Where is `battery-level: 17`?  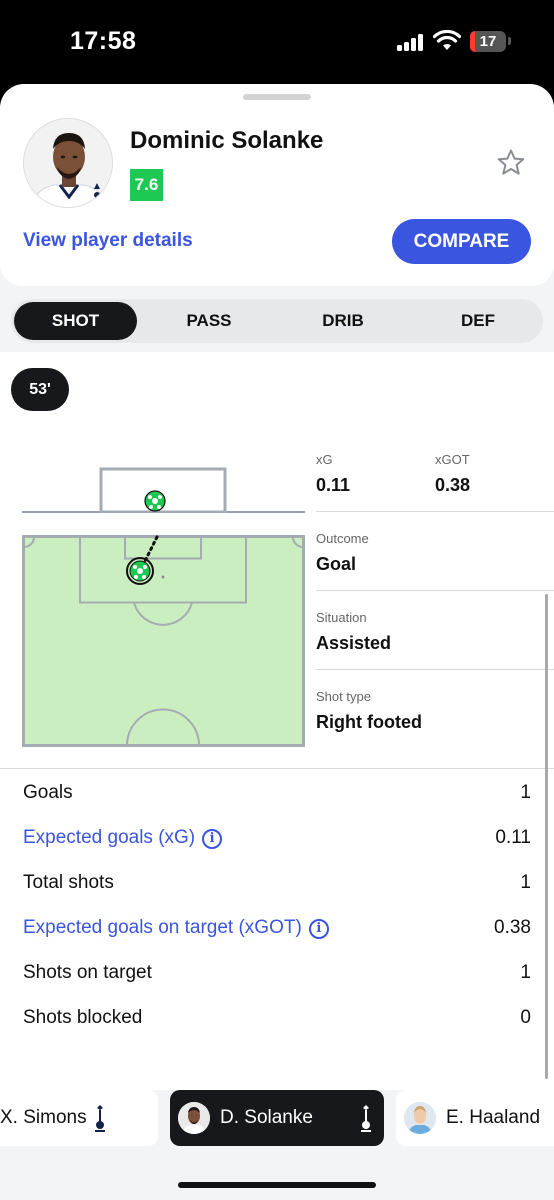 battery-level: 17 is located at coordinates (488, 41).